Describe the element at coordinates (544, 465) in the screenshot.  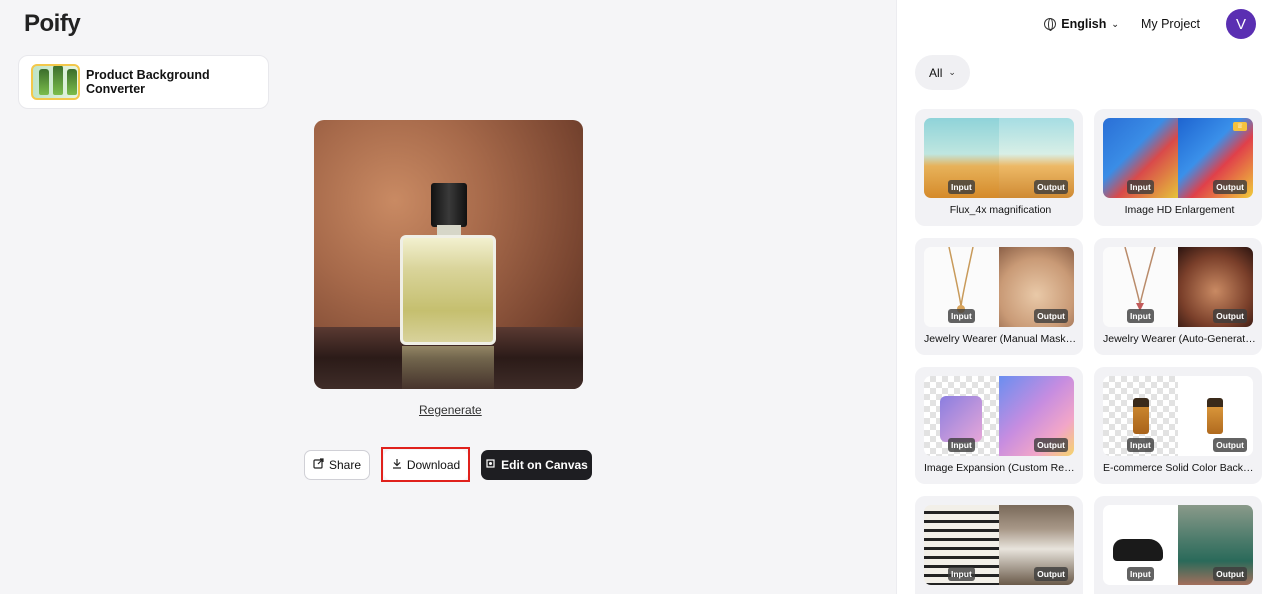
I see `edit-label: Edit on Canvas` at that location.